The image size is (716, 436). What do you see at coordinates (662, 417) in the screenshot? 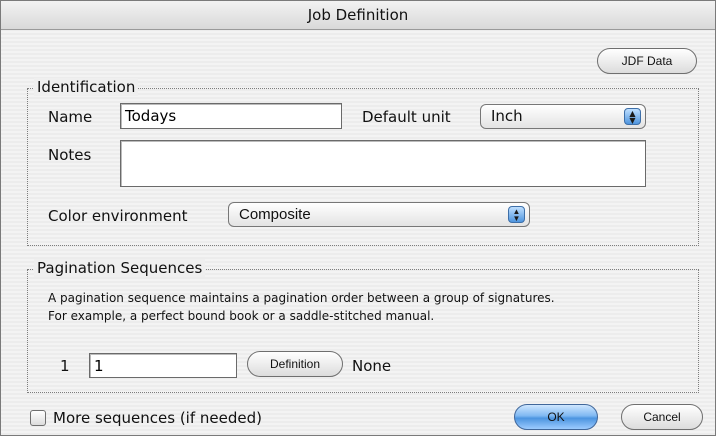
I see `cancel-button: Cancel` at bounding box center [662, 417].